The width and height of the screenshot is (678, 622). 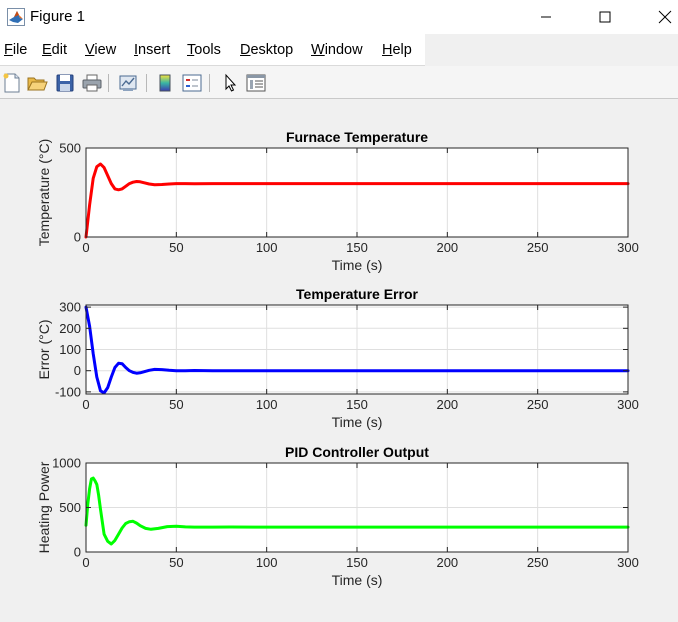 What do you see at coordinates (628, 247) in the screenshot?
I see `furnace-temperature-xtick-label: 300` at bounding box center [628, 247].